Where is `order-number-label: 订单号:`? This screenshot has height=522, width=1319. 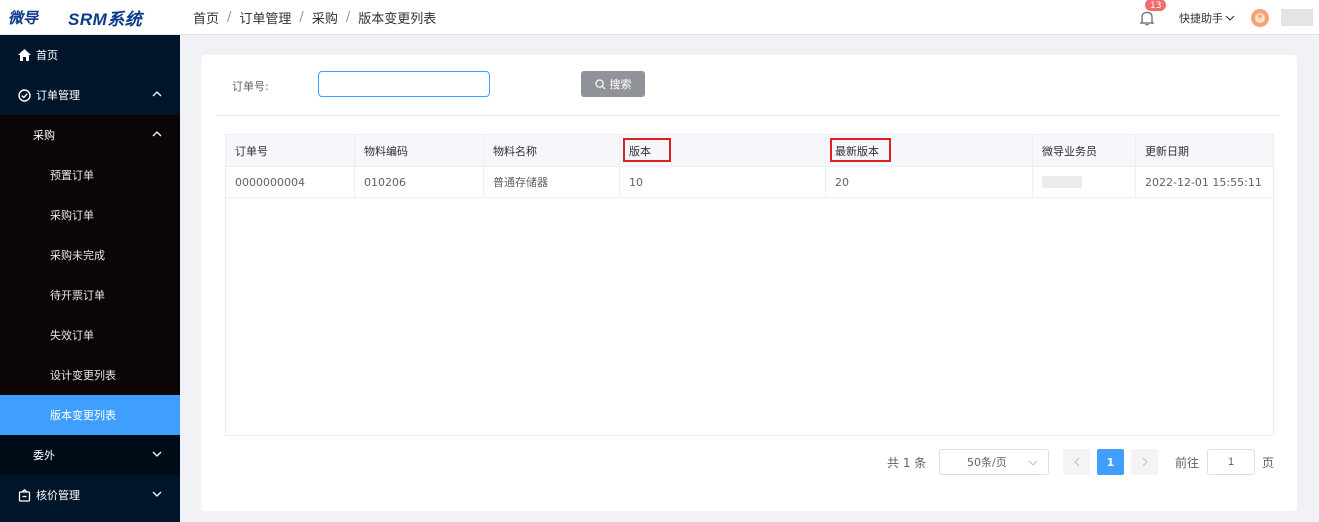 order-number-label: 订单号: is located at coordinates (250, 86).